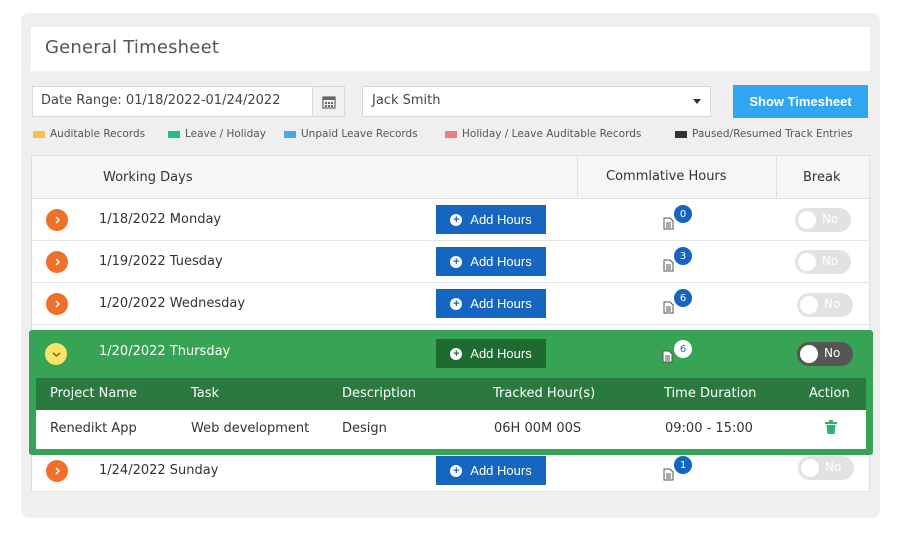  Describe the element at coordinates (172, 303) in the screenshot. I see `row-date: 1/20/2022 Wednesday` at that location.